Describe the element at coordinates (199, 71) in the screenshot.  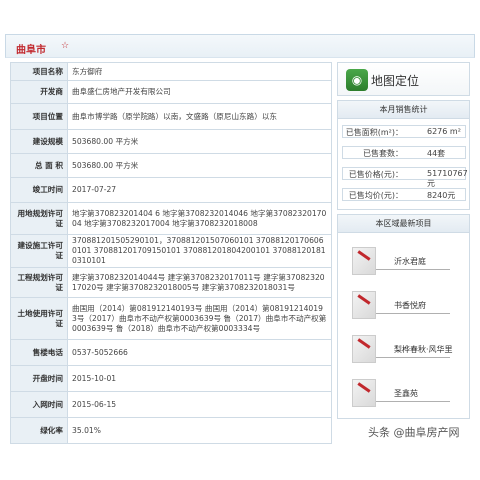
I see `field-value: 东方御府` at that location.